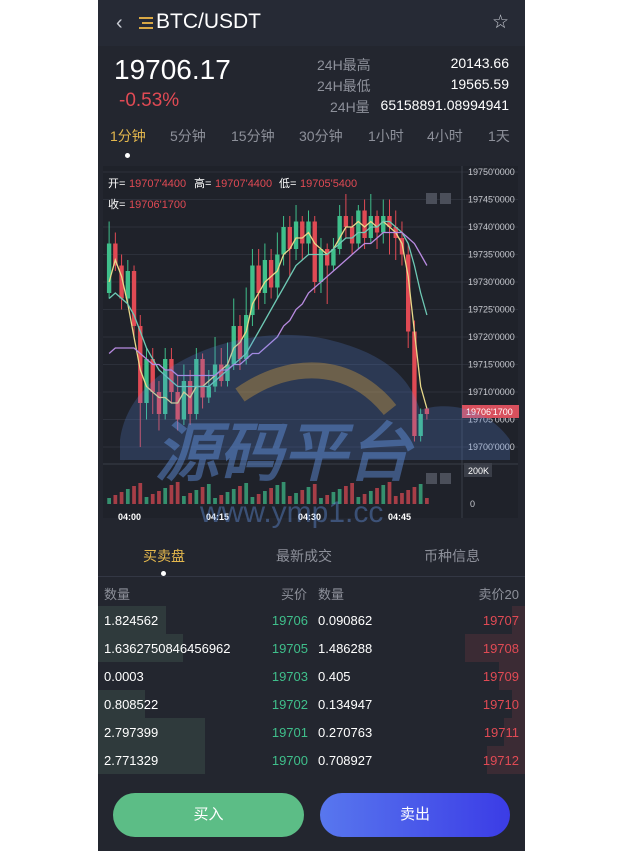  Describe the element at coordinates (500, 22) in the screenshot. I see `star-icon: ☆` at that location.